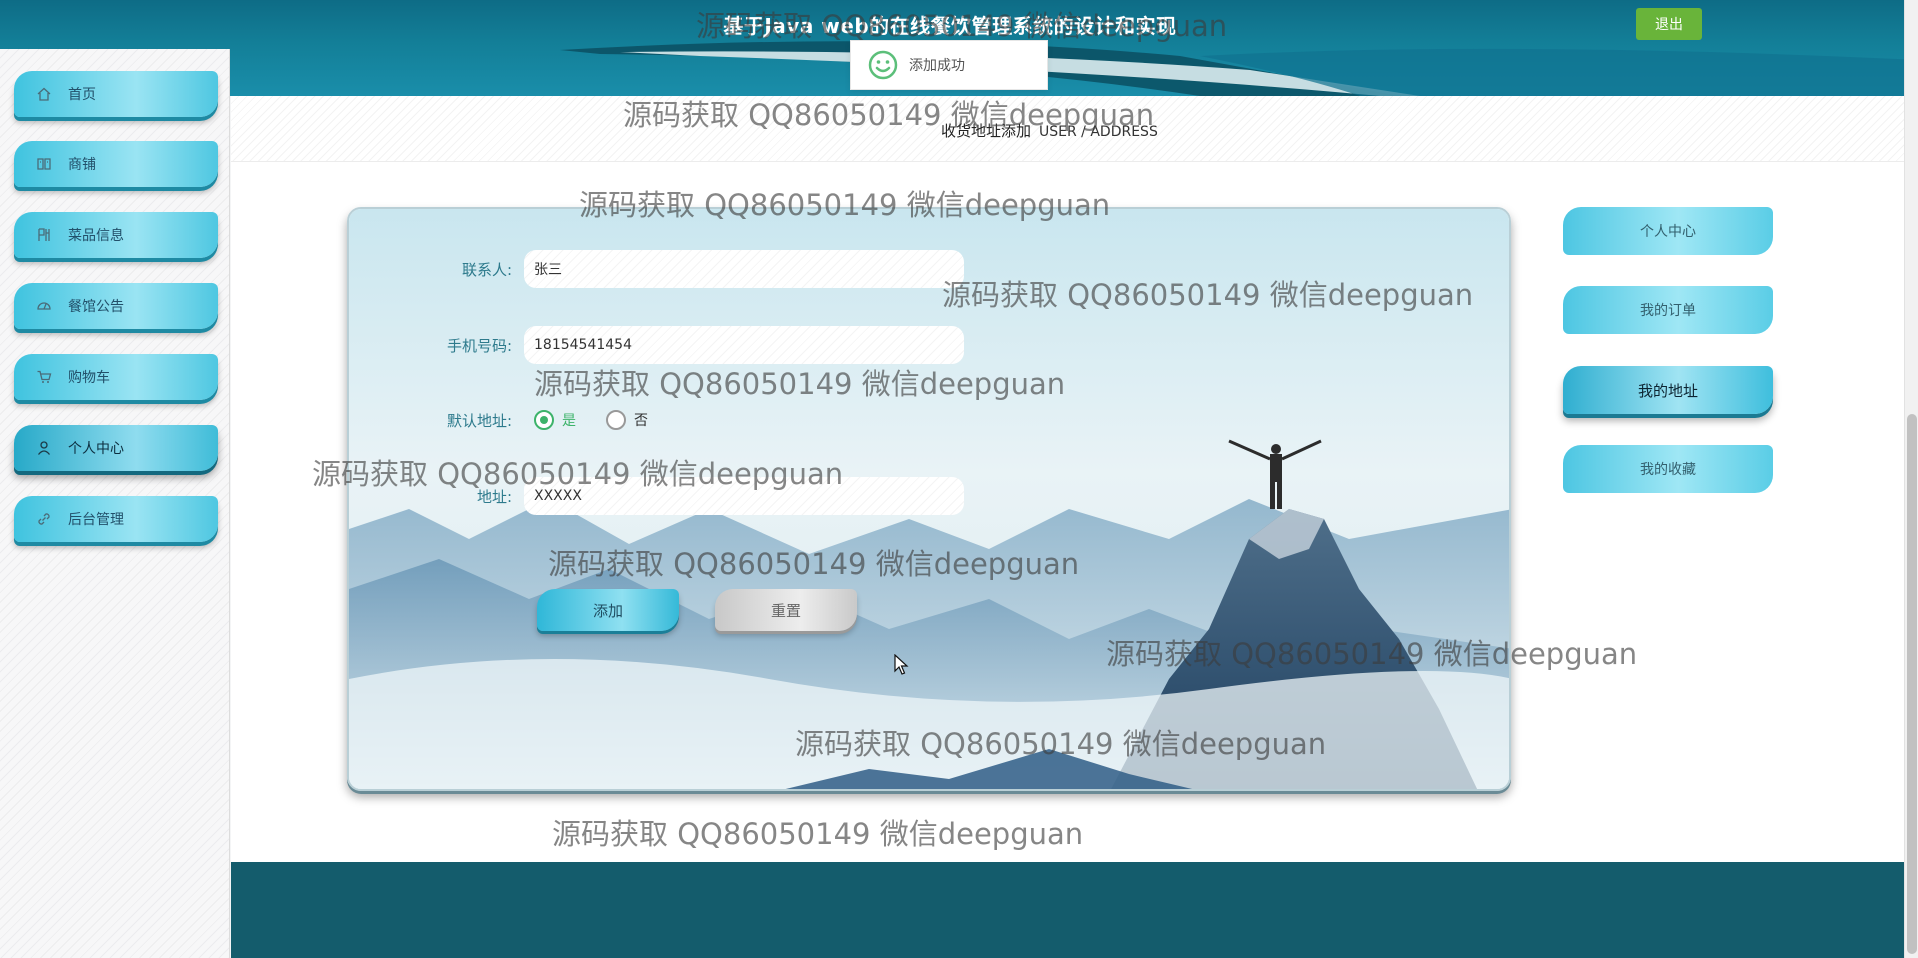 This screenshot has width=1918, height=958. I want to click on success-toast: 添加成功, so click(949, 65).